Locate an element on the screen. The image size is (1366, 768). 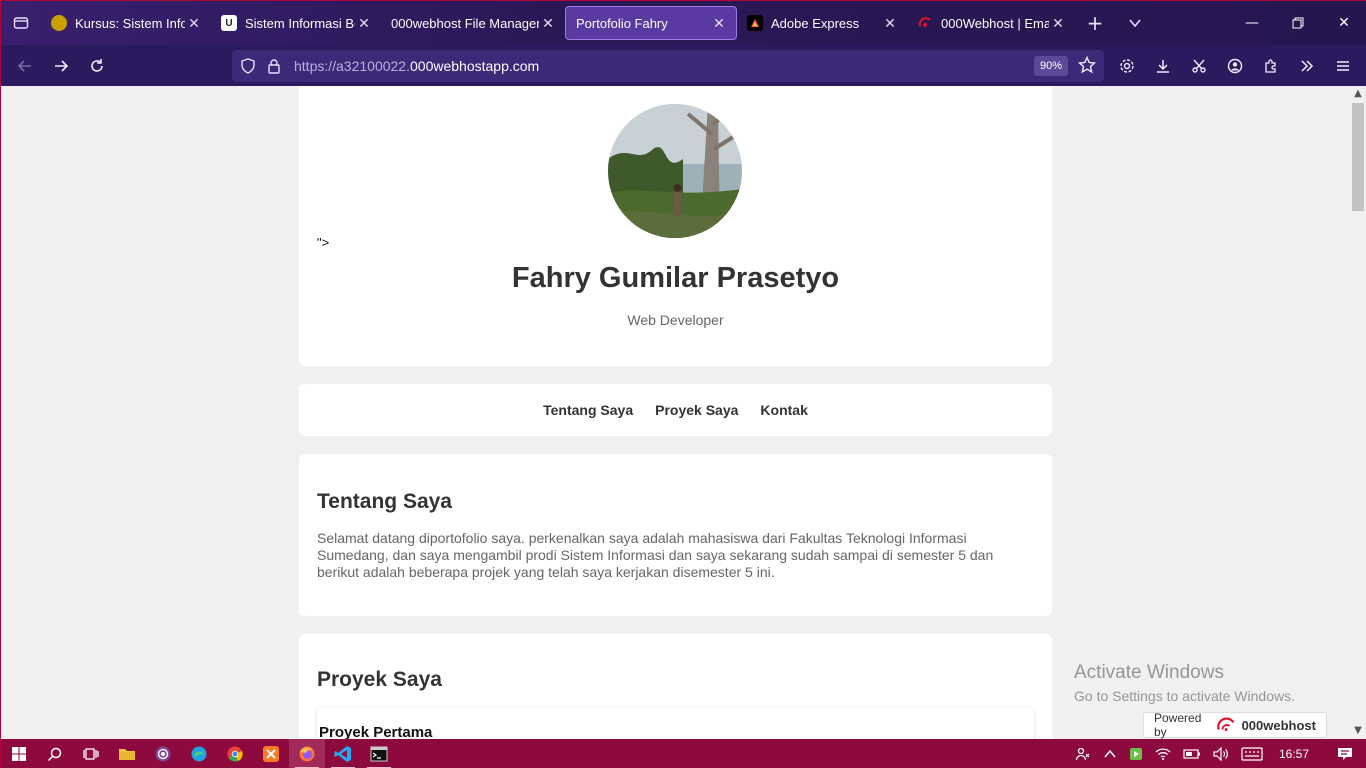
battery-icon is located at coordinates (1192, 754).